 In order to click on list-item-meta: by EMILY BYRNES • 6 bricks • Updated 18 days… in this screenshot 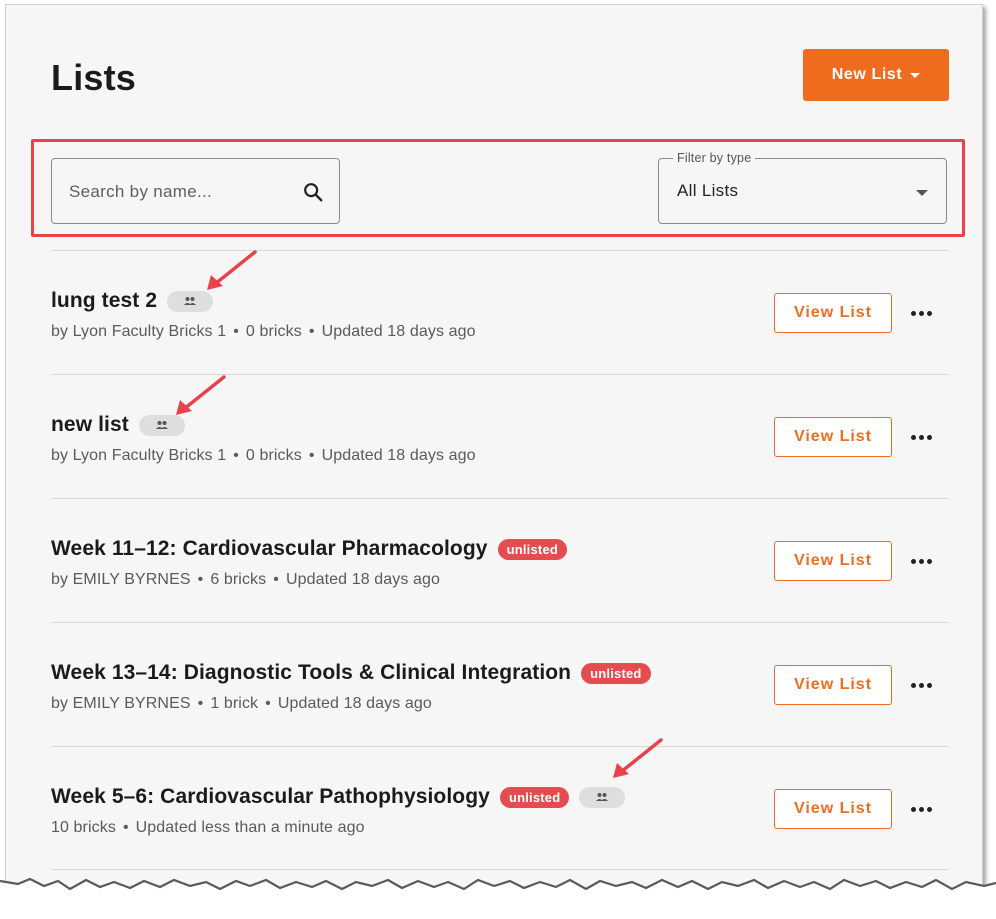, I will do `click(245, 580)`.